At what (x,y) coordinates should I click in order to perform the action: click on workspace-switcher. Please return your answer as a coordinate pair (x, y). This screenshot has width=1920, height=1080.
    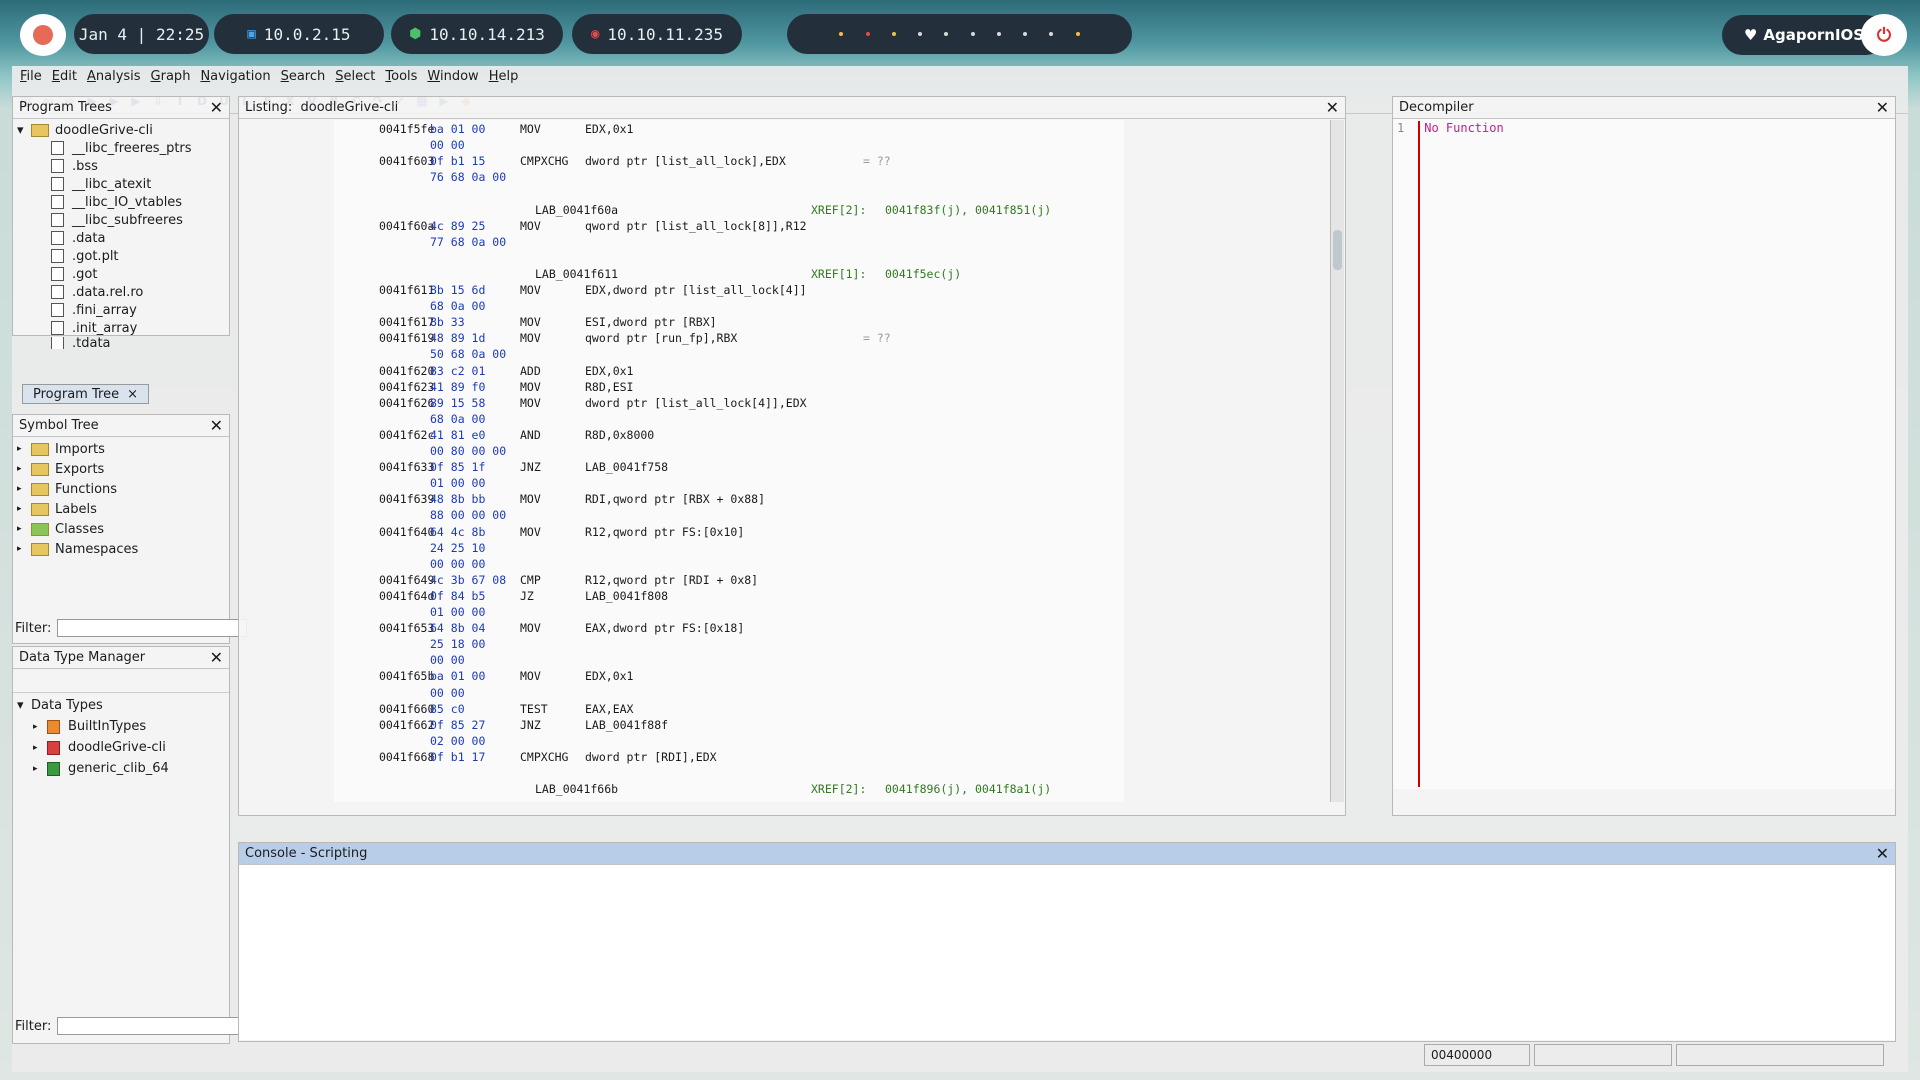
    Looking at the image, I should click on (959, 34).